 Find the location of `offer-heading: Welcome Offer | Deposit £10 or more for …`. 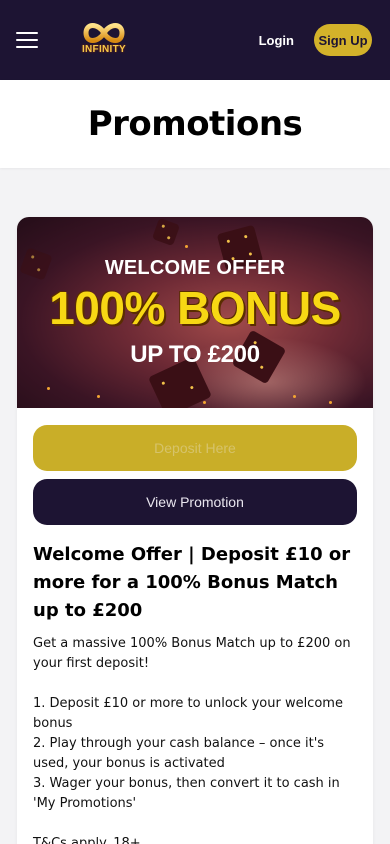

offer-heading: Welcome Offer | Deposit £10 or more for … is located at coordinates (192, 582).